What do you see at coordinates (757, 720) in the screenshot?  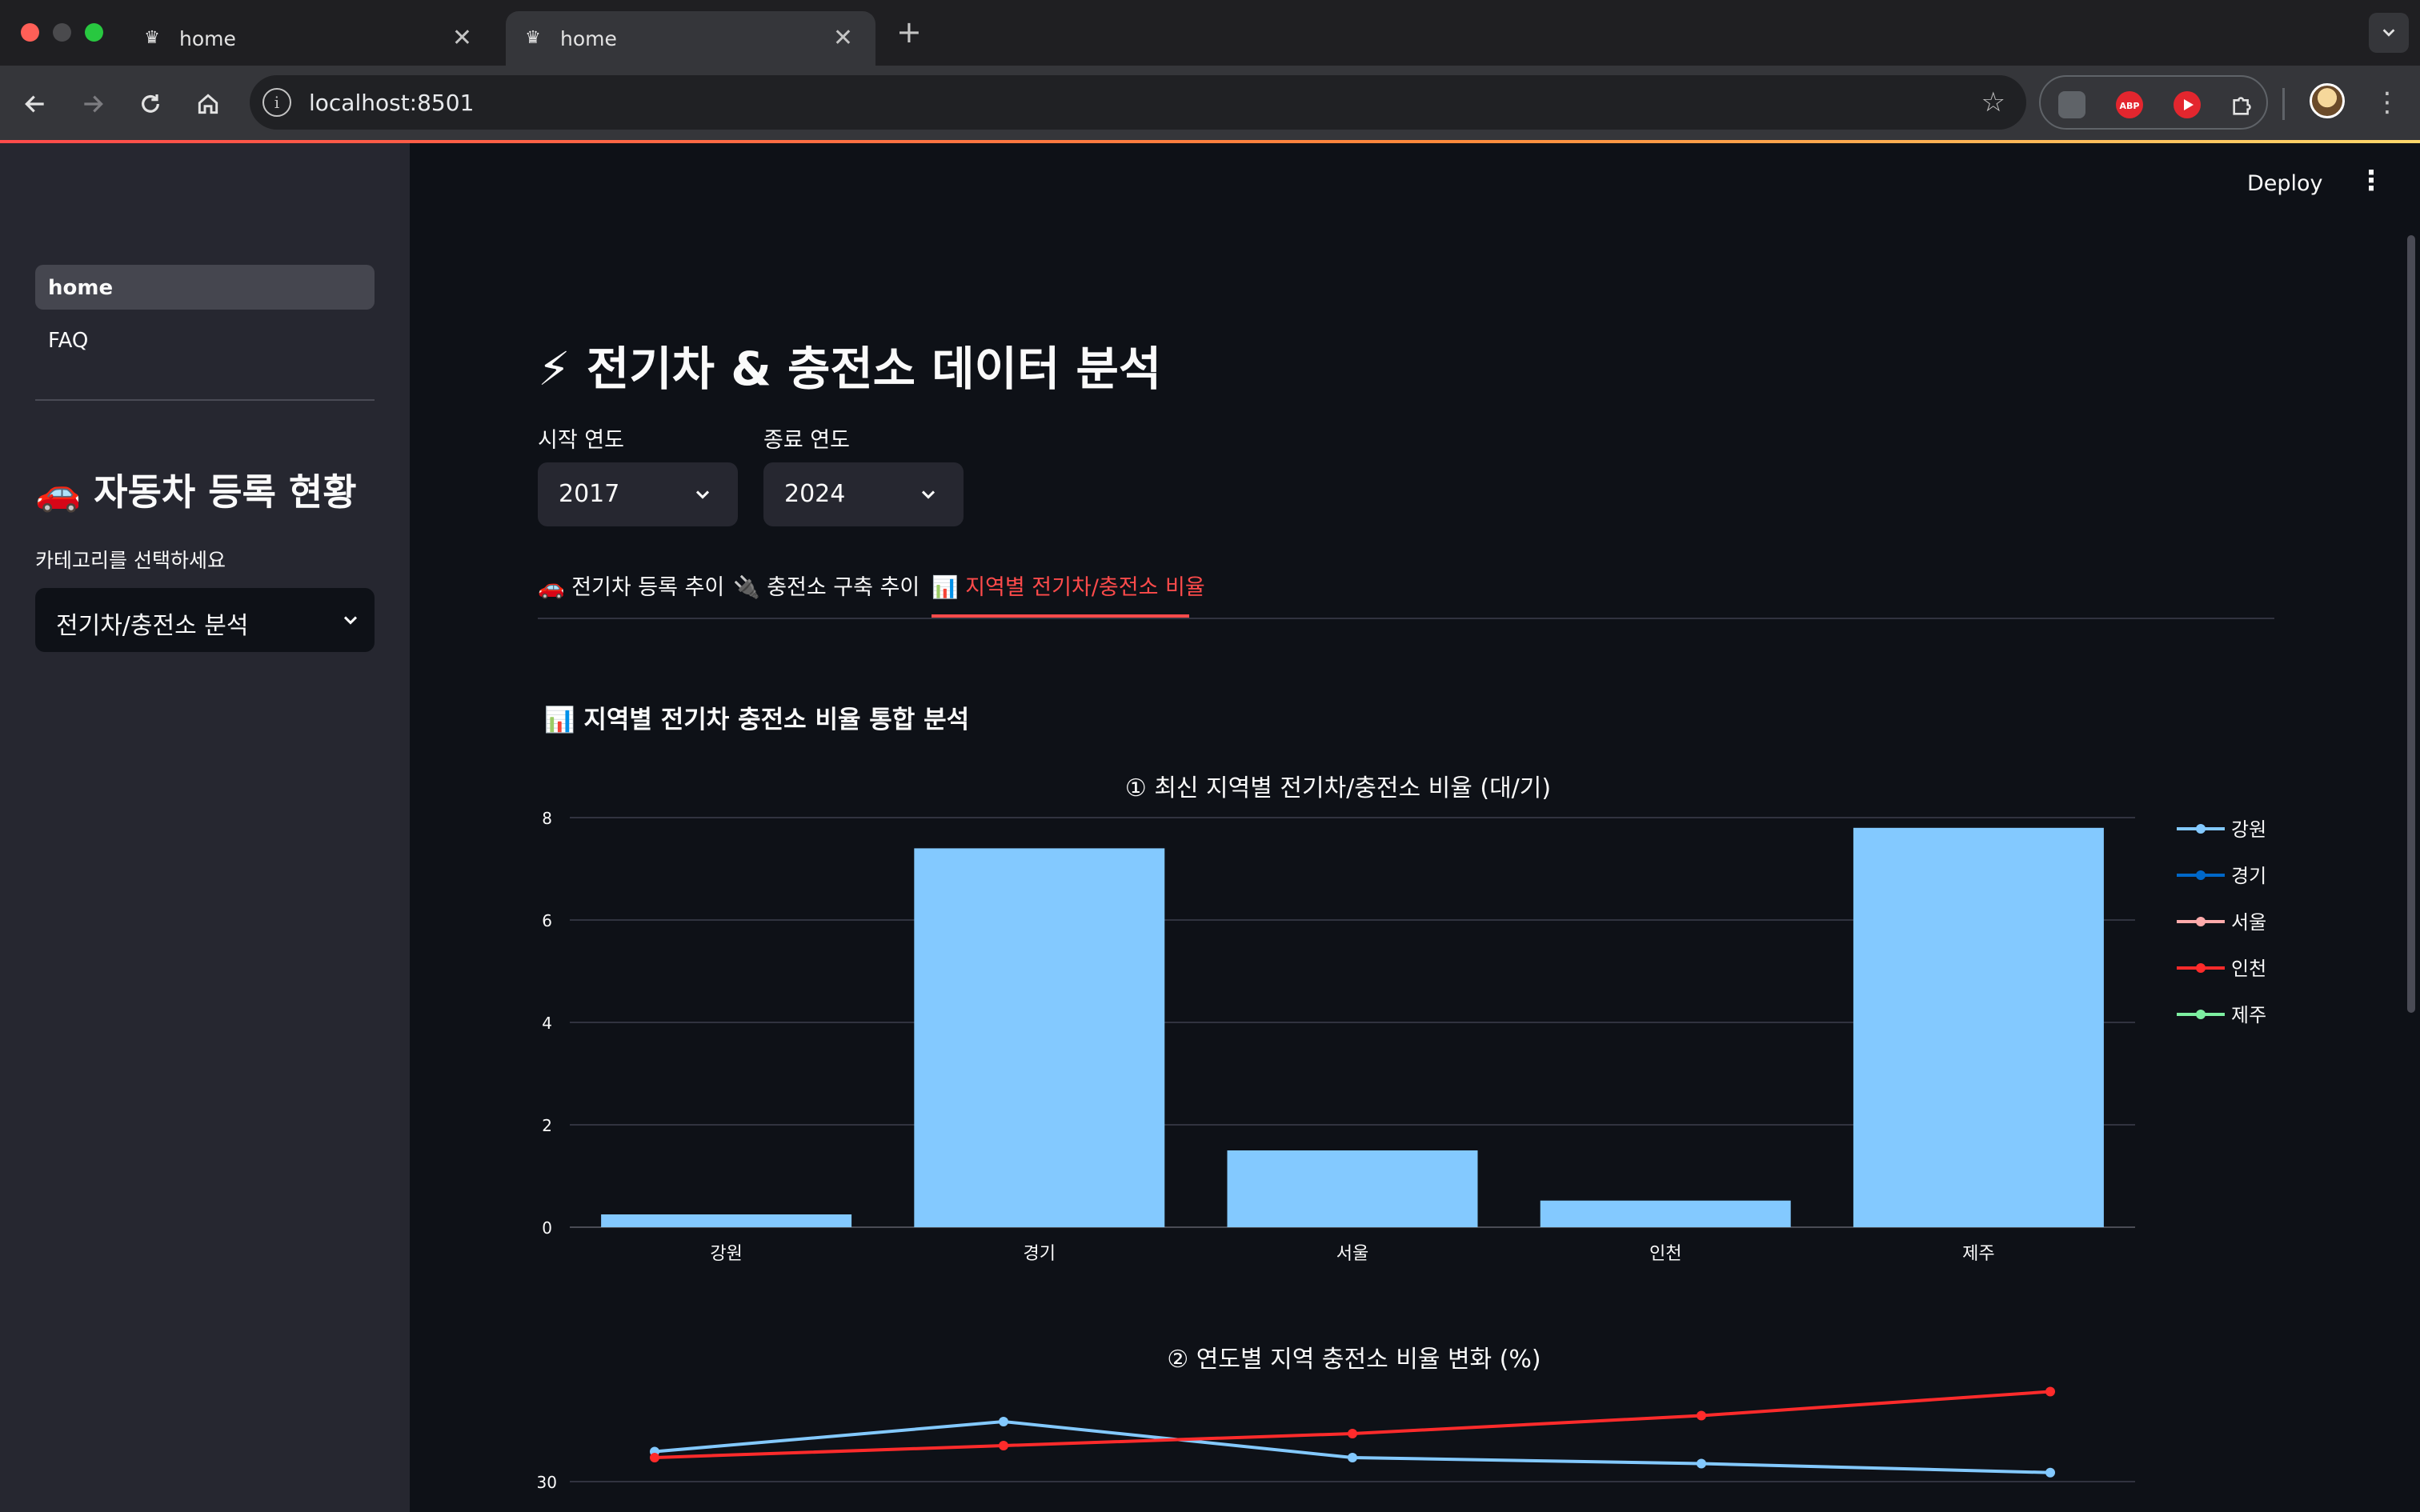 I see `section-subheader: 📊 지역별 전기차 충전소 비율 통합 분석` at bounding box center [757, 720].